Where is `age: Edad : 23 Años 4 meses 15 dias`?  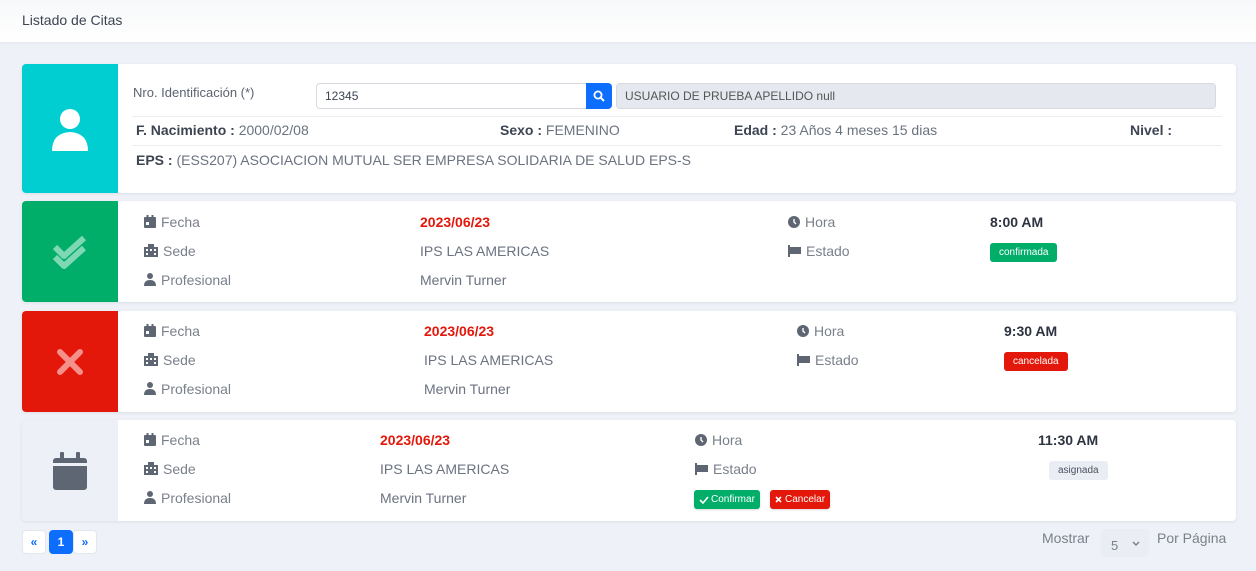
age: Edad : 23 Años 4 meses 15 dias is located at coordinates (836, 130).